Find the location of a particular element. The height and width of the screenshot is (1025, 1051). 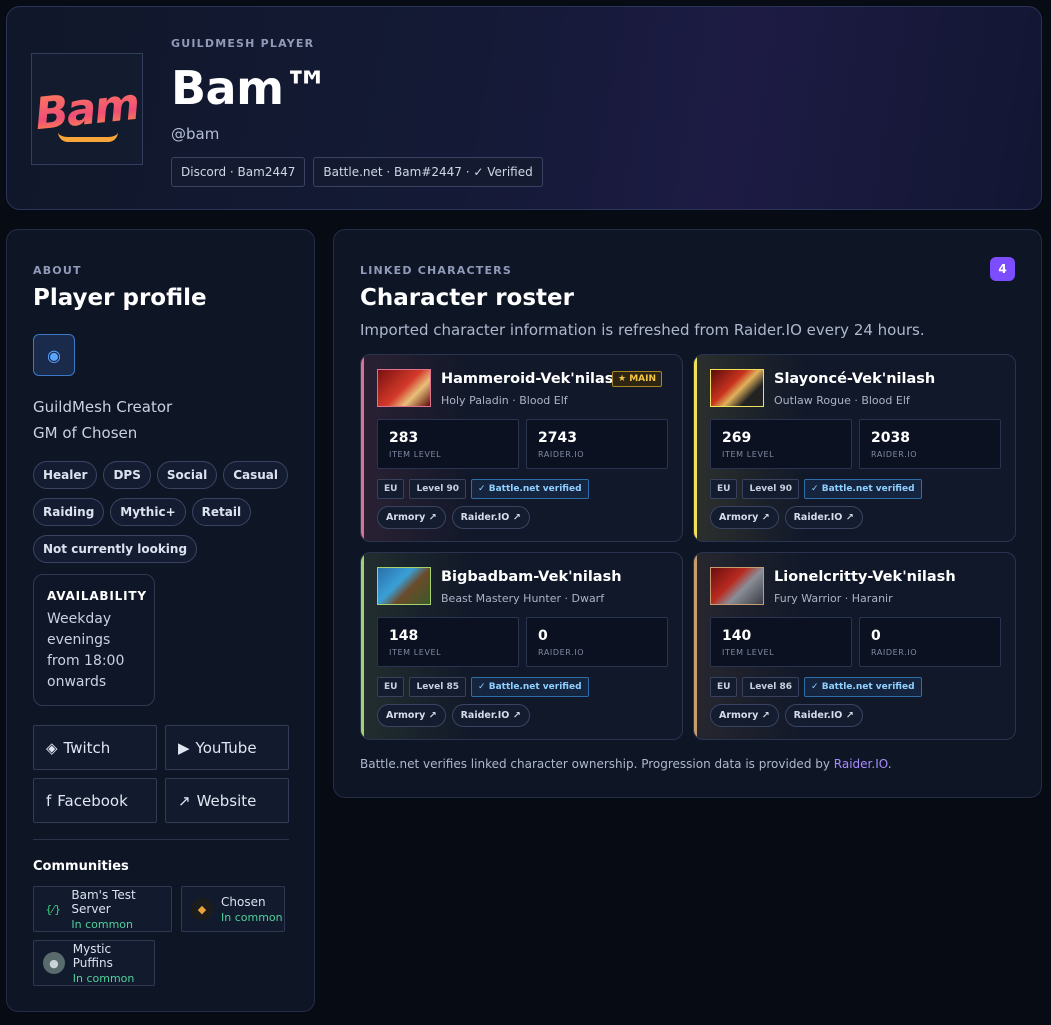

bio-line: GuildMesh Creator is located at coordinates (103, 407).